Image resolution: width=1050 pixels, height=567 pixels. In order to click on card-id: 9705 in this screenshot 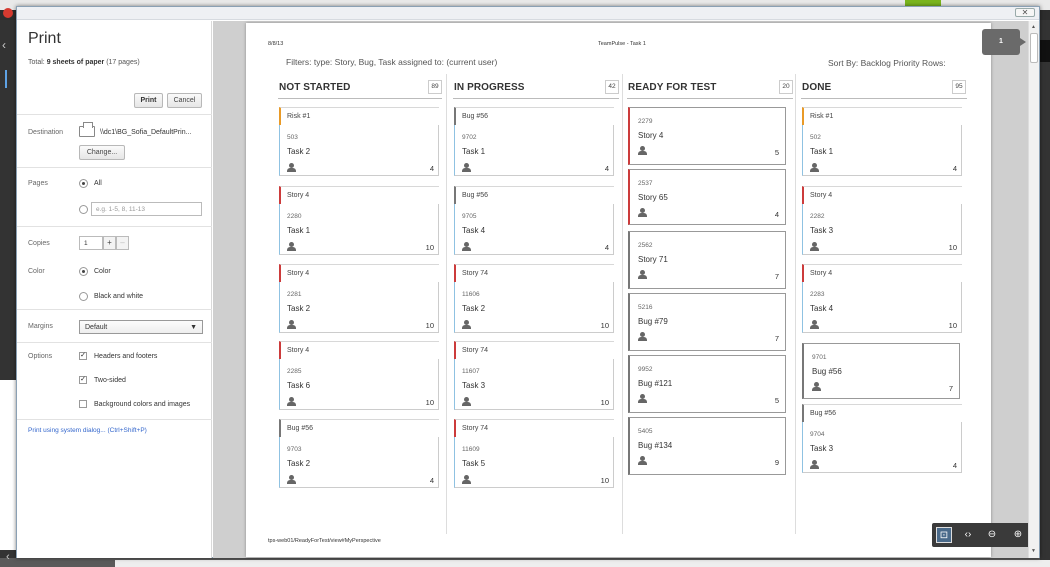, I will do `click(469, 216)`.